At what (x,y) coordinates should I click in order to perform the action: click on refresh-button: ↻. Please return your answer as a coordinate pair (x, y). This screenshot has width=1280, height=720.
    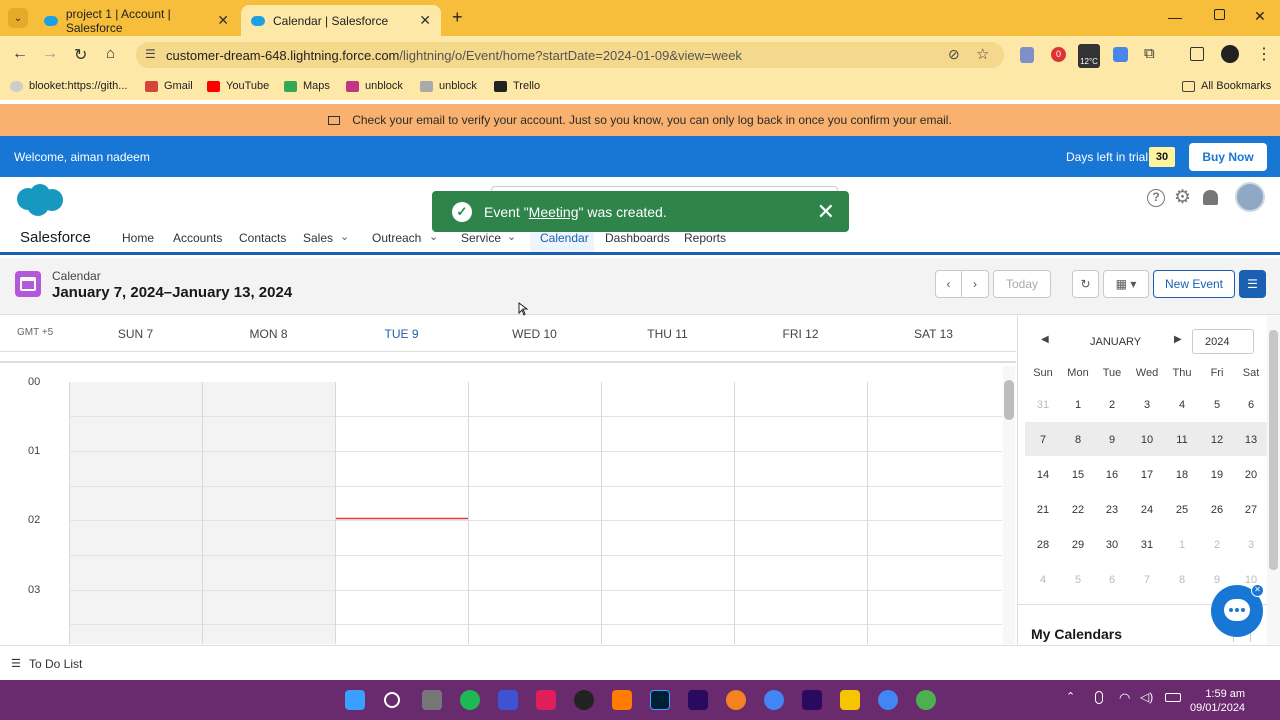
    Looking at the image, I should click on (1085, 284).